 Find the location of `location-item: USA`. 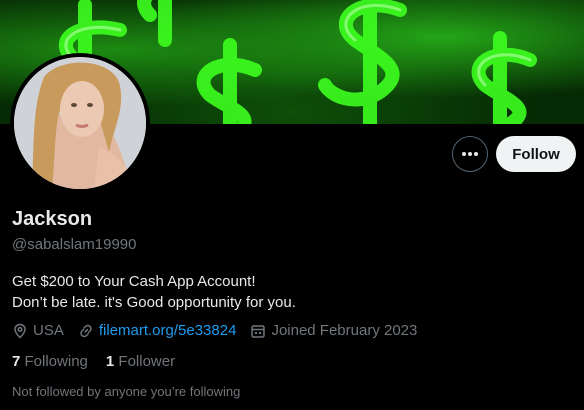

location-item: USA is located at coordinates (38, 330).